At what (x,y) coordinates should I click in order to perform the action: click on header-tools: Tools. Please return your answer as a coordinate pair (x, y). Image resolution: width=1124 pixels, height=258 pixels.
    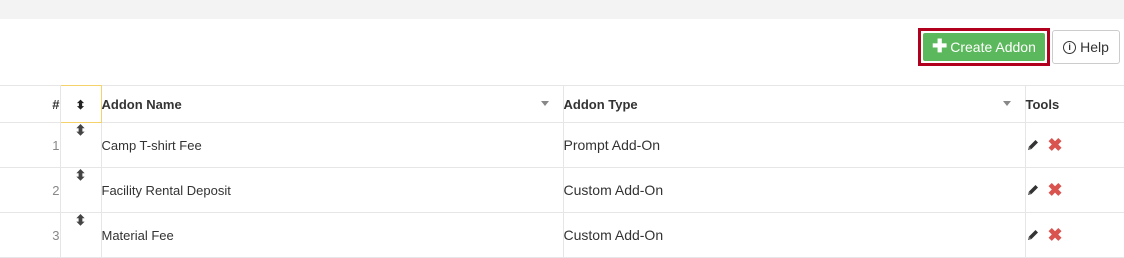
    Looking at the image, I should click on (1074, 104).